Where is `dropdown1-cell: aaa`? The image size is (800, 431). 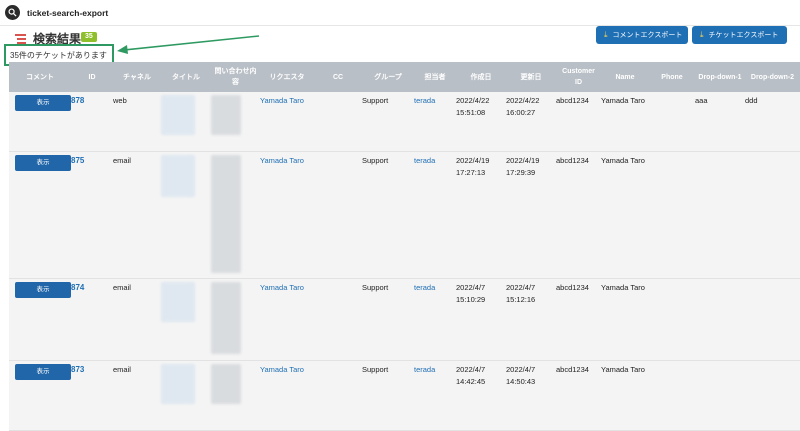 dropdown1-cell: aaa is located at coordinates (720, 122).